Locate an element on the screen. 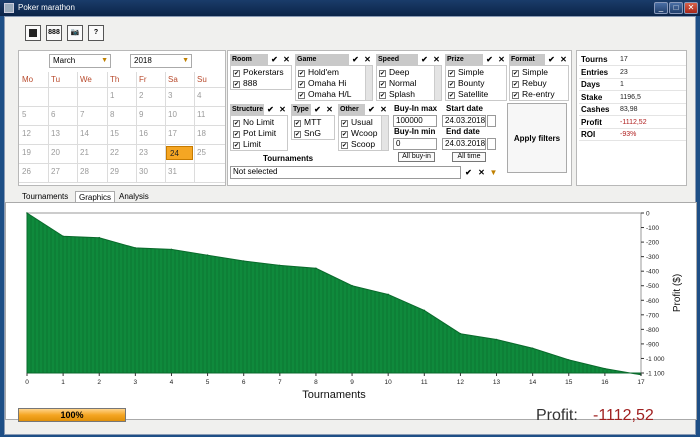  calendar-day: 29 is located at coordinates (120, 172).